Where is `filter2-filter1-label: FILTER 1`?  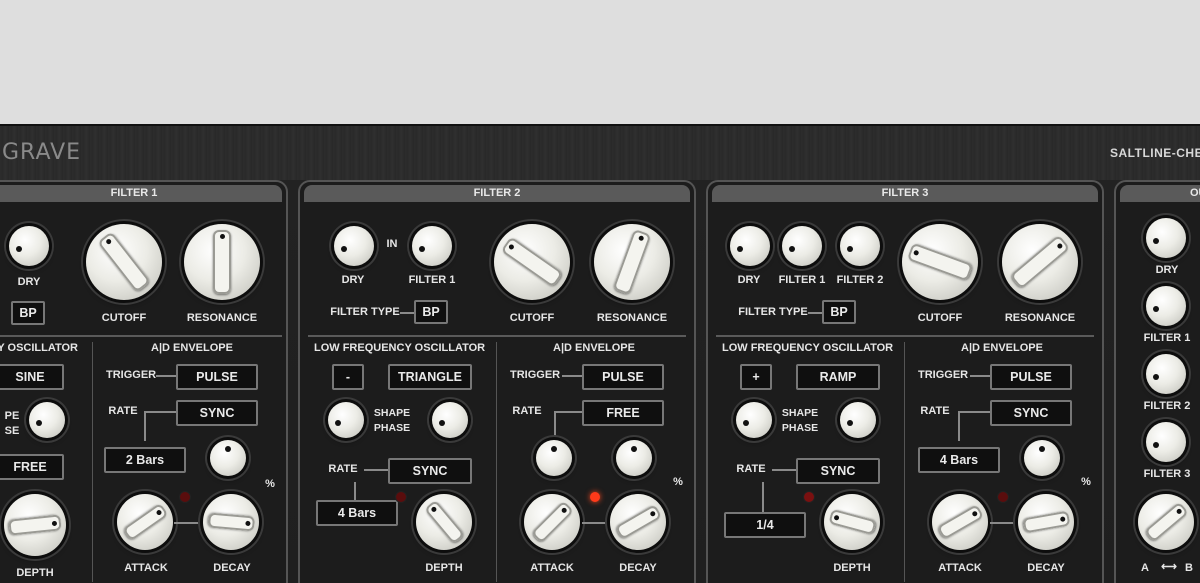
filter2-filter1-label: FILTER 1 is located at coordinates (432, 280).